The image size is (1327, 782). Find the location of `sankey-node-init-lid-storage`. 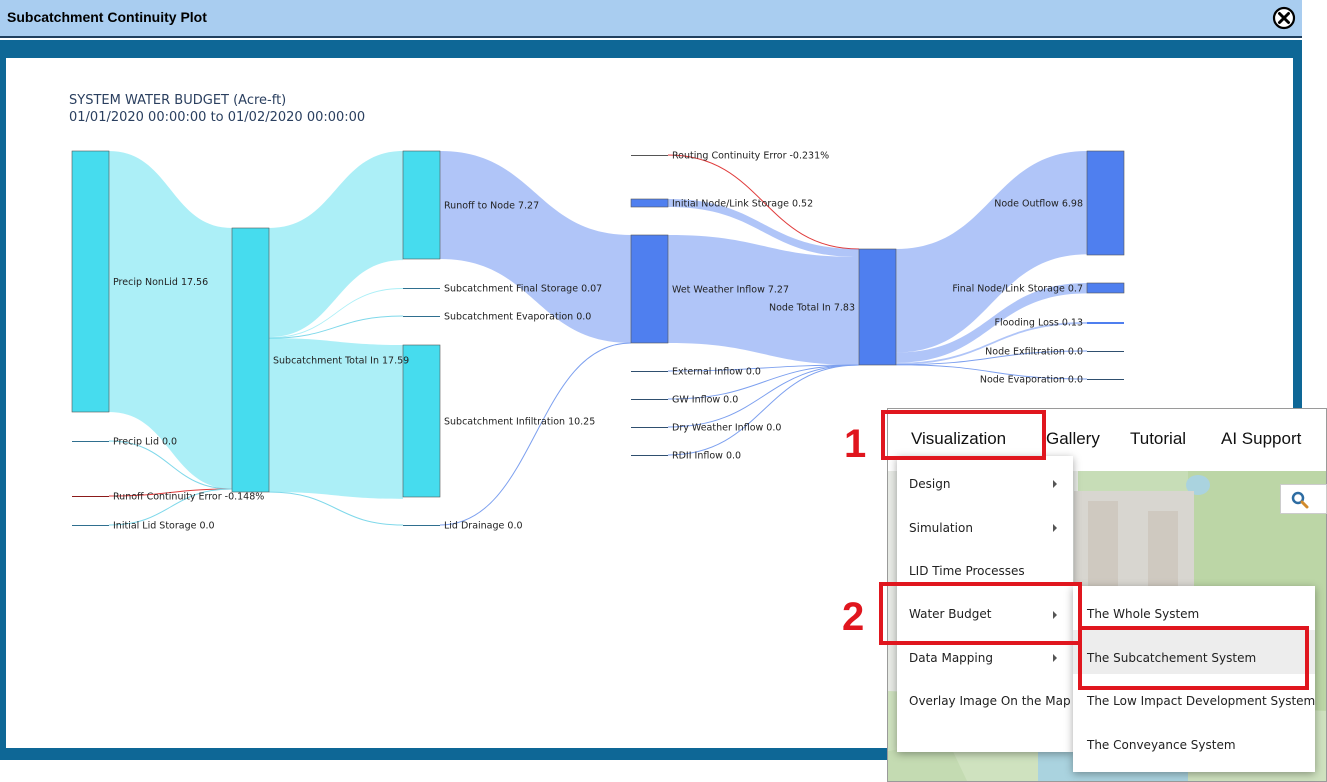

sankey-node-init-lid-storage is located at coordinates (90, 525).